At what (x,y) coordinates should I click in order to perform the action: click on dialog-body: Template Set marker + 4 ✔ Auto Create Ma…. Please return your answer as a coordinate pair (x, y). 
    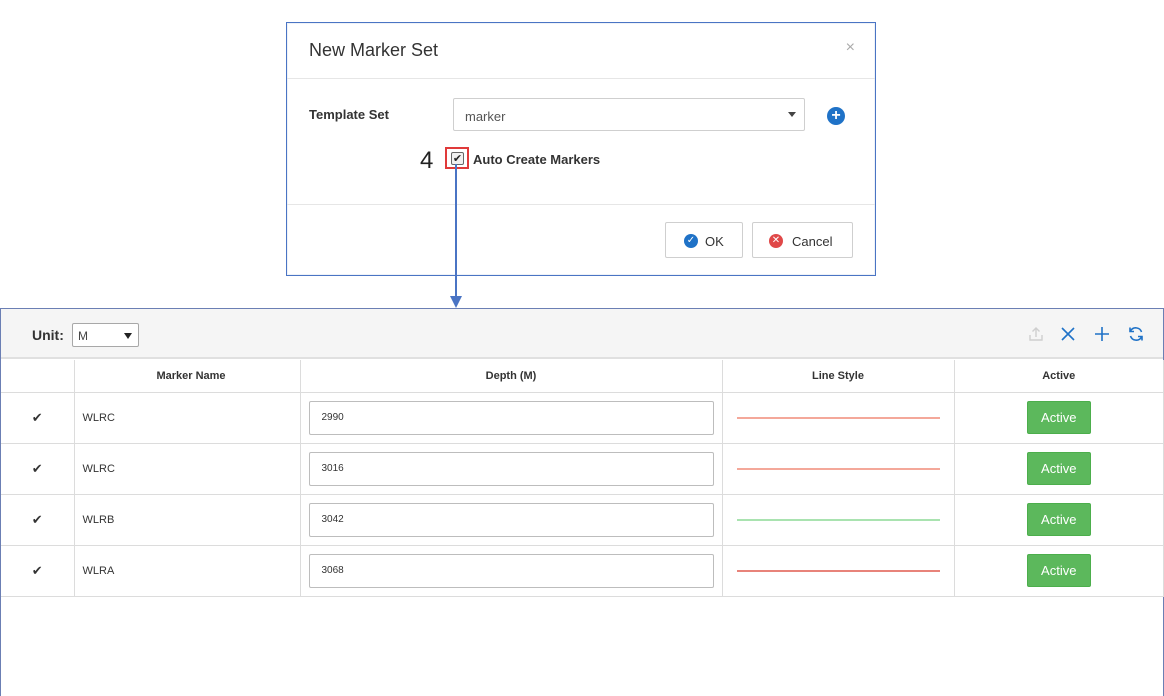
    Looking at the image, I should click on (581, 142).